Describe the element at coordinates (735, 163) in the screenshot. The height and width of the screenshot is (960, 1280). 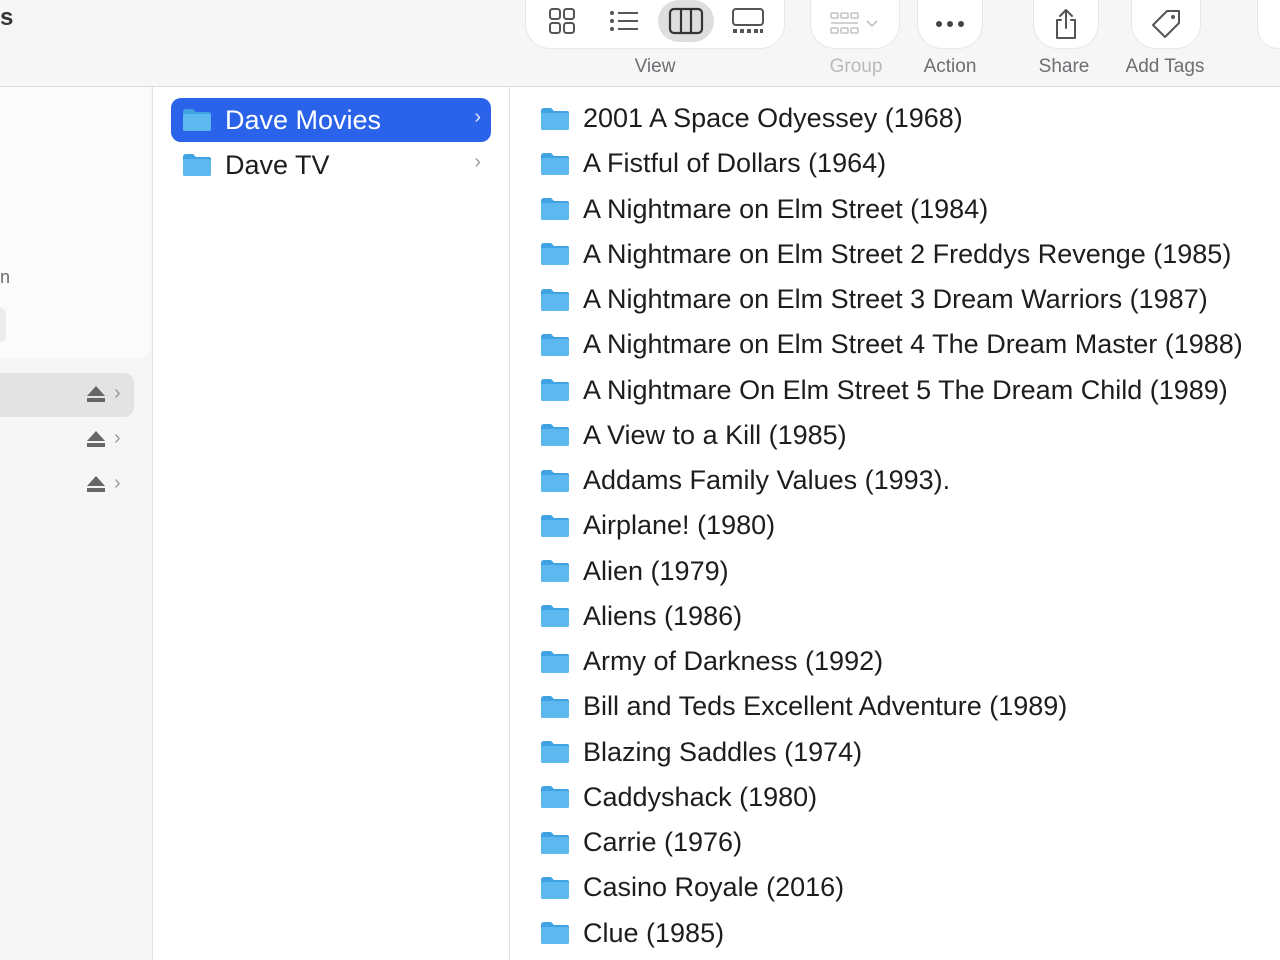
I see `folder-label: A Fistful of Dollars (1964)` at that location.